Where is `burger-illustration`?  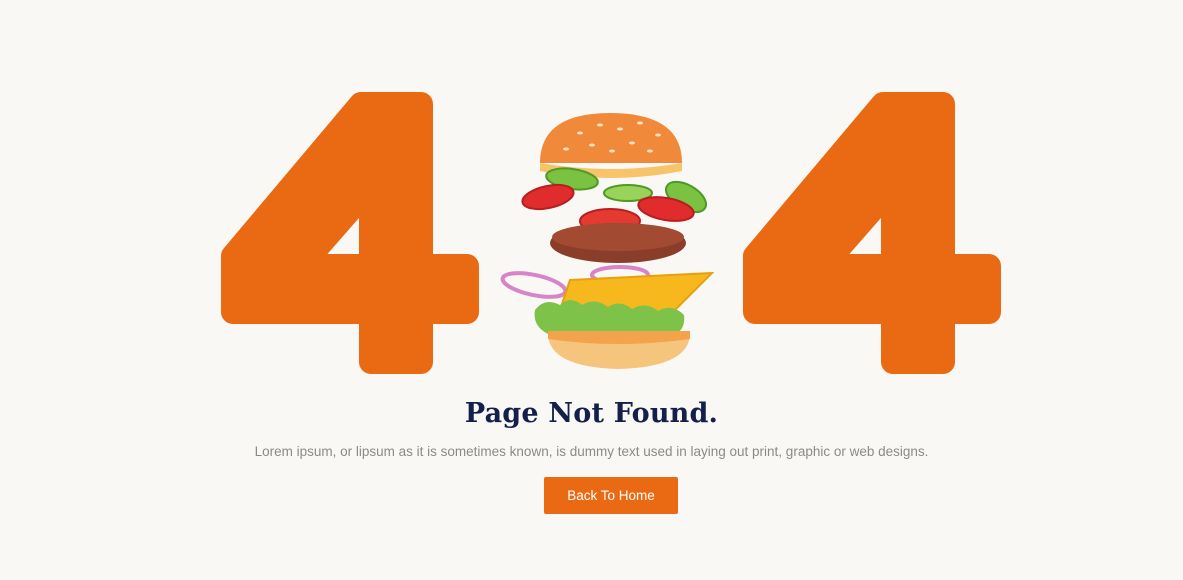
burger-illustration is located at coordinates (607, 241).